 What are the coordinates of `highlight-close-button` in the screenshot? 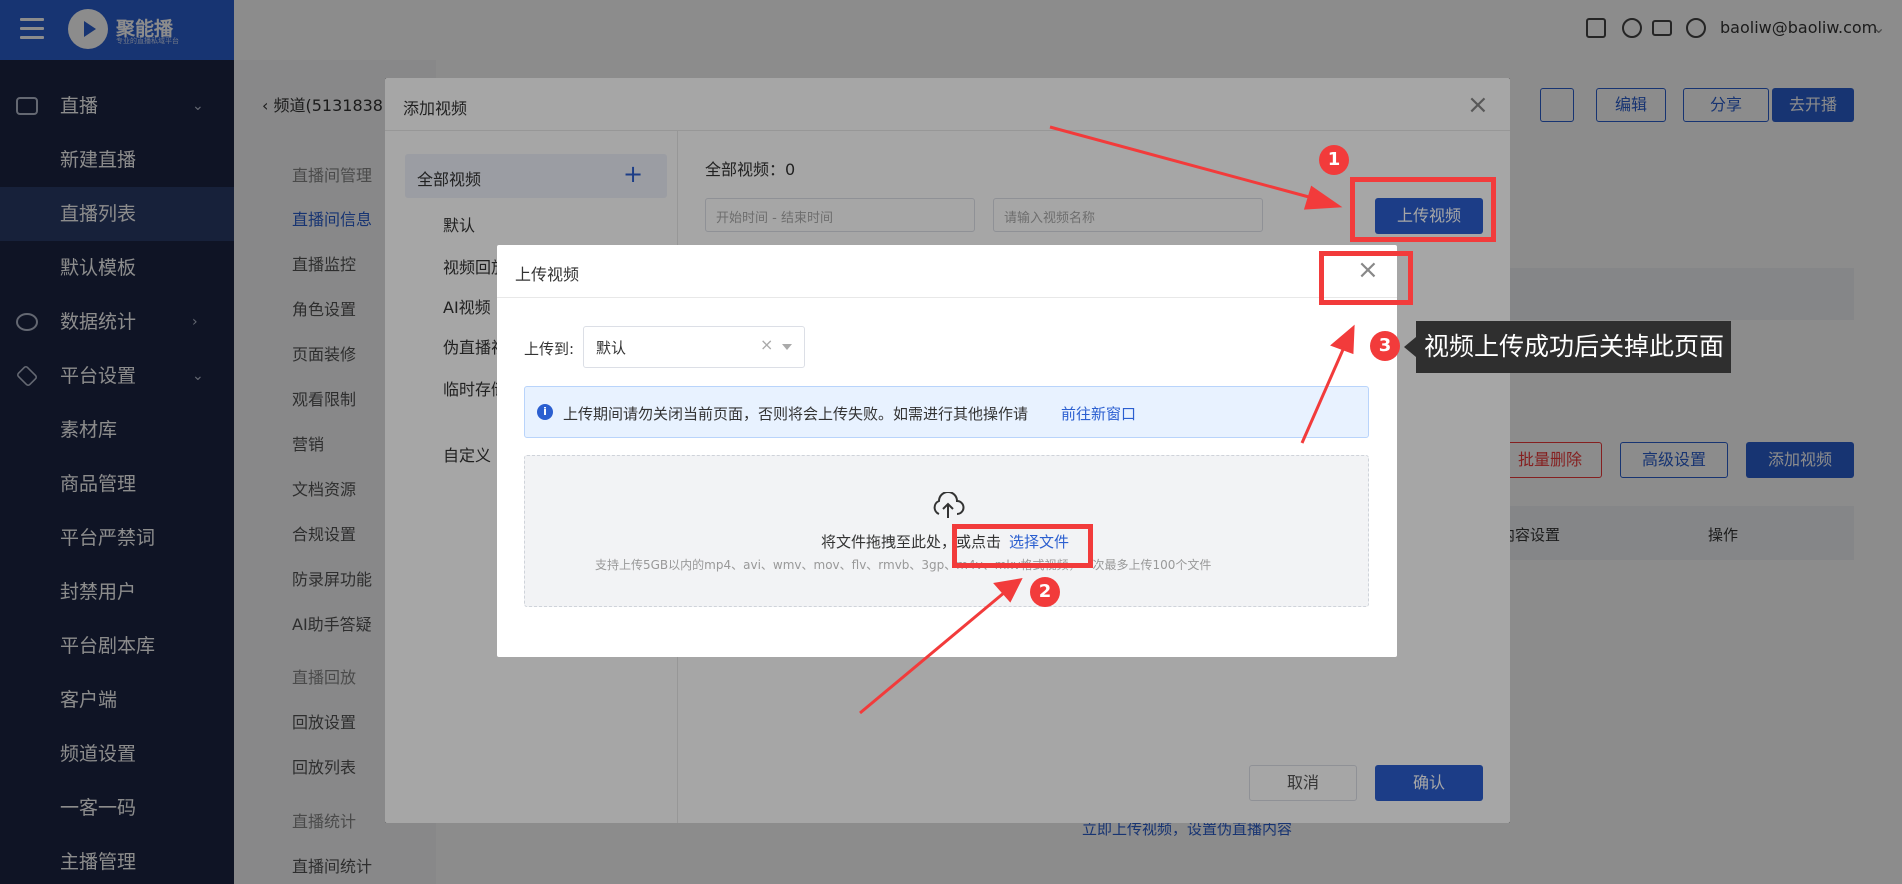 It's located at (1366, 278).